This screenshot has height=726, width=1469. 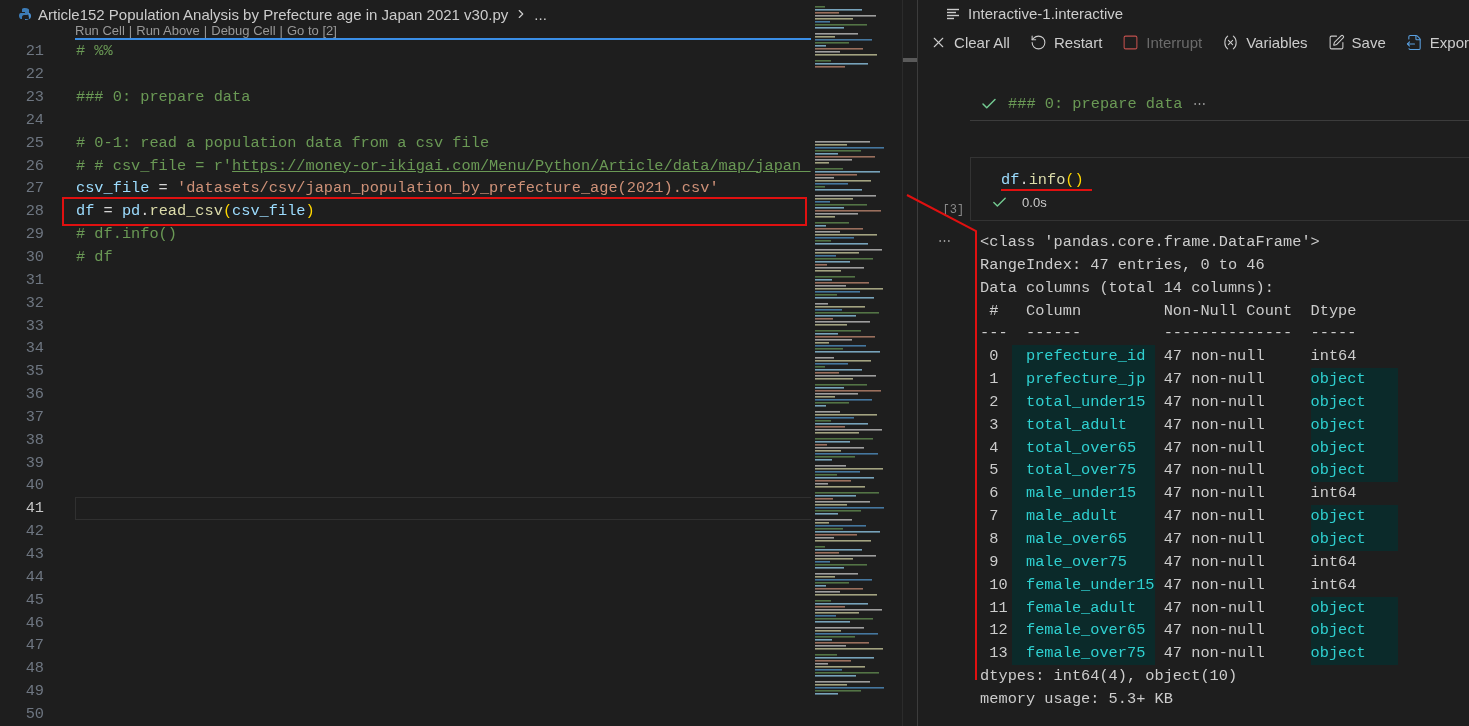 What do you see at coordinates (1083, 357) in the screenshot?
I see `table-cell: prefecture_id` at bounding box center [1083, 357].